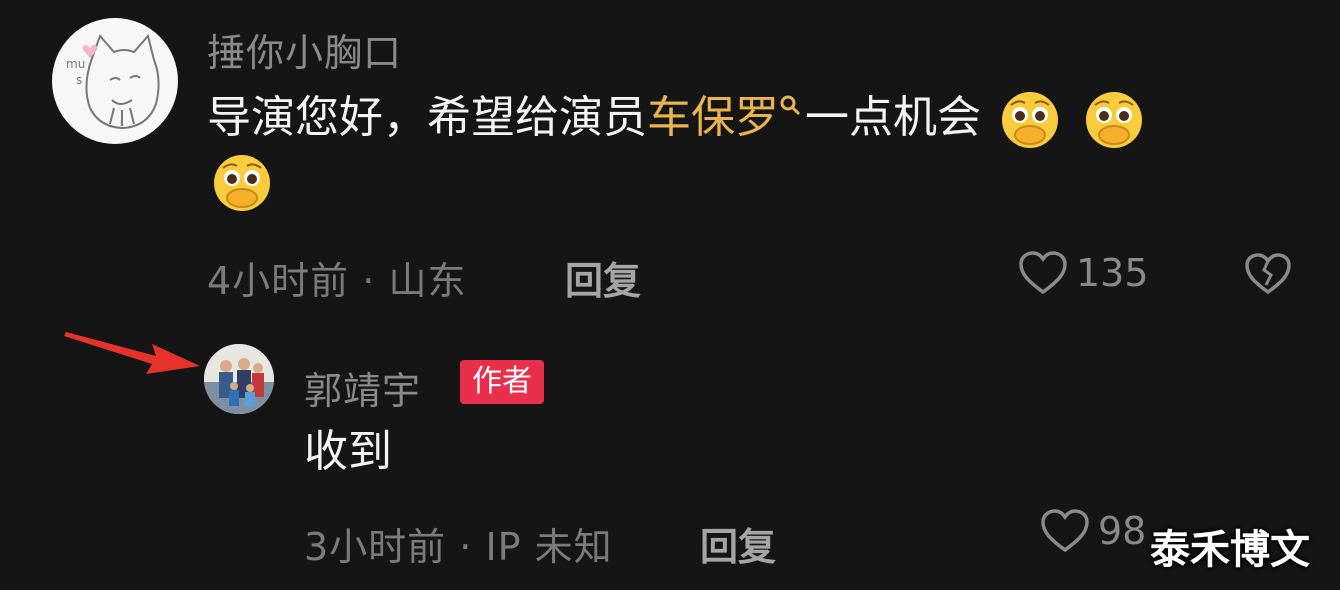 The height and width of the screenshot is (590, 1340). Describe the element at coordinates (427, 281) in the screenshot. I see `comment-location: 山东` at that location.